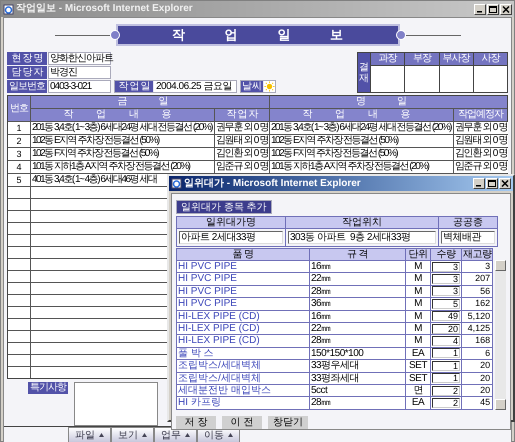 The height and width of the screenshot is (442, 515). What do you see at coordinates (48, 388) in the screenshot?
I see `field-label: 특기사항` at bounding box center [48, 388].